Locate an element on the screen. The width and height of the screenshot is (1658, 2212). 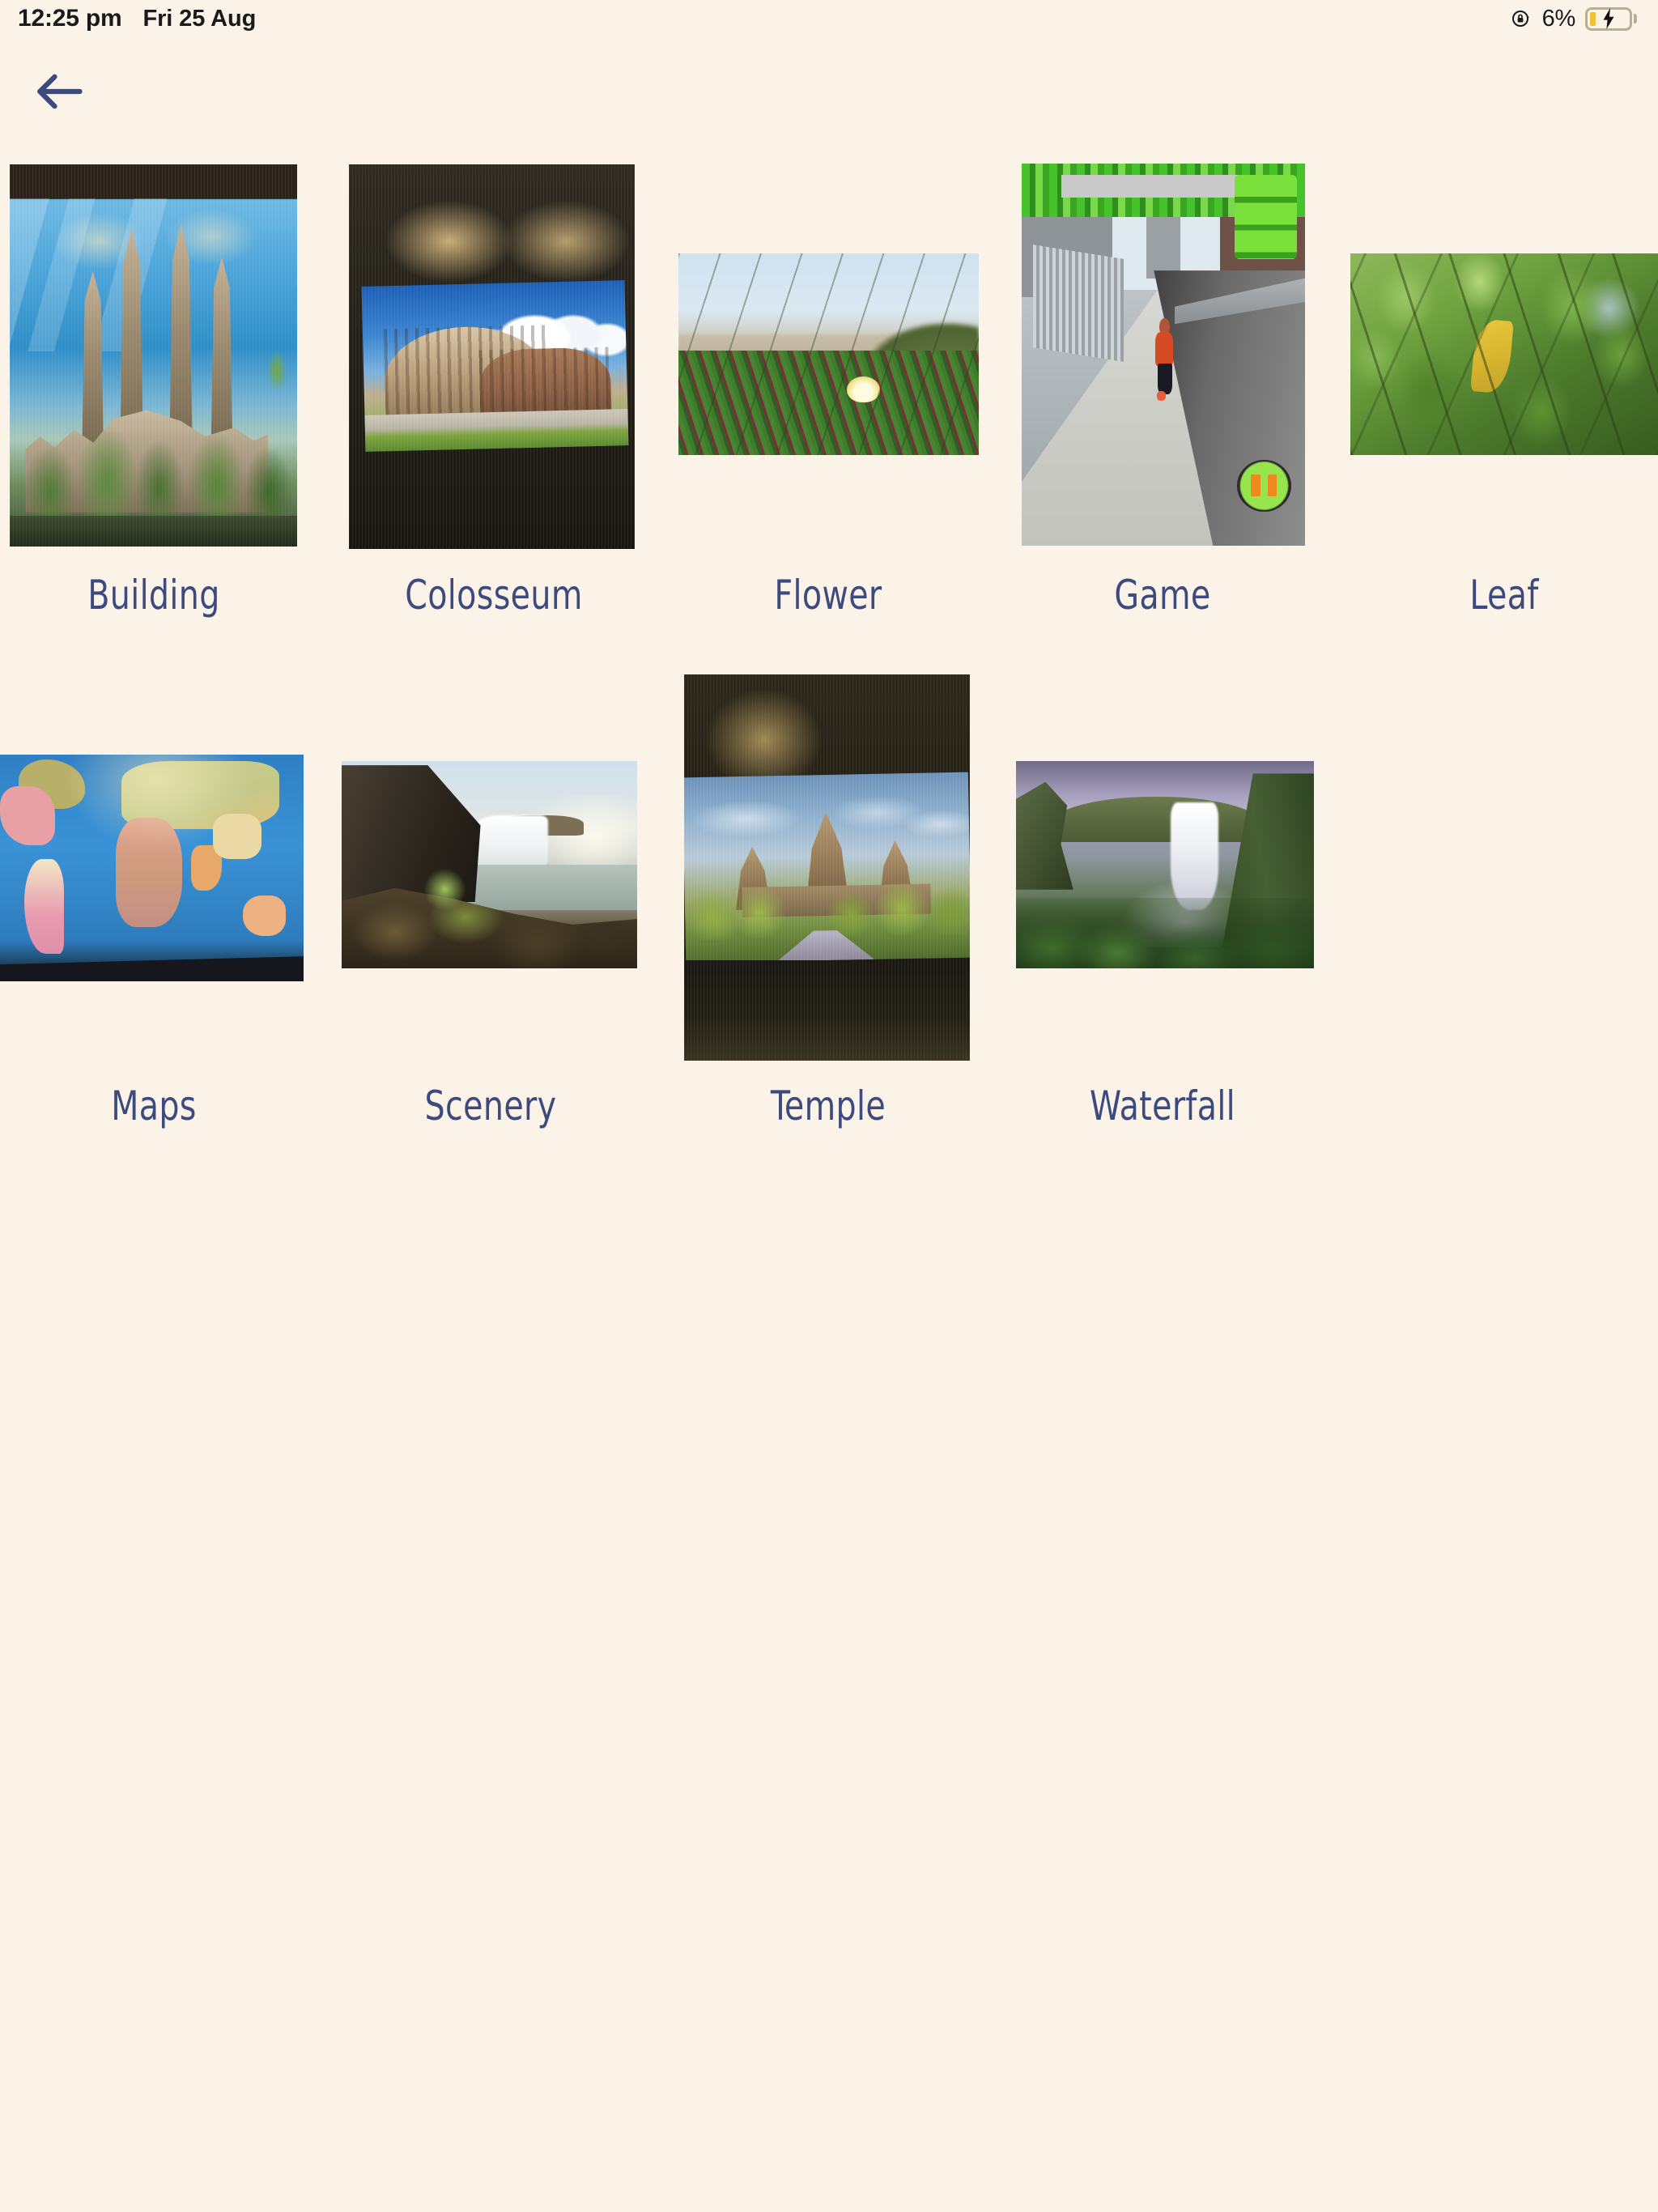
ice-plant-flower-thumbnail is located at coordinates (828, 354).